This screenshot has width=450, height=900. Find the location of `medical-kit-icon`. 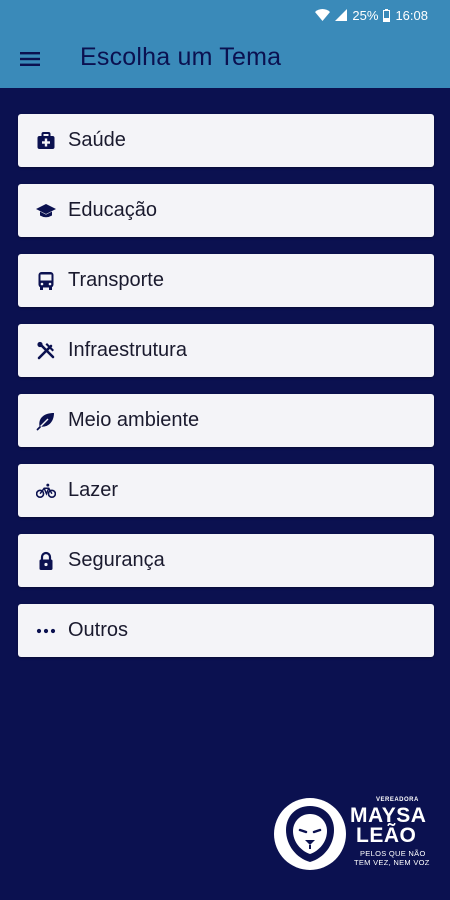

medical-kit-icon is located at coordinates (46, 141).